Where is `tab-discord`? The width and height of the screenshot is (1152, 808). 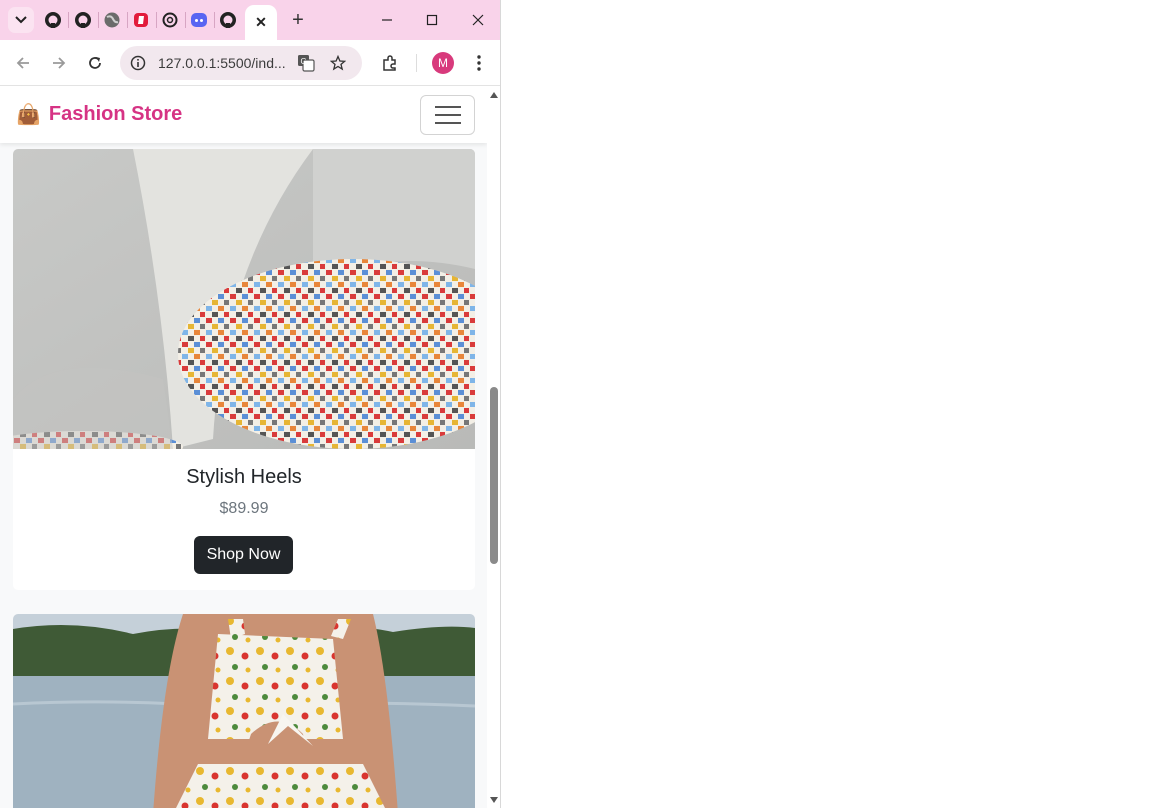
tab-discord is located at coordinates (199, 20).